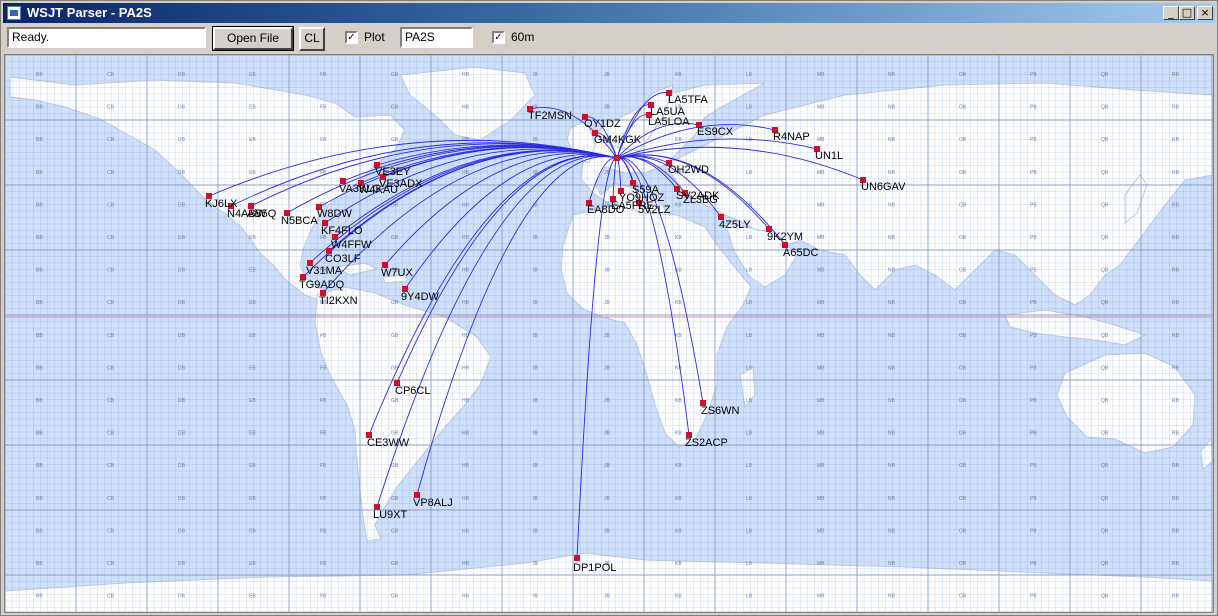 This screenshot has width=1218, height=616. Describe the element at coordinates (1205, 13) in the screenshot. I see `close-button: ×` at that location.